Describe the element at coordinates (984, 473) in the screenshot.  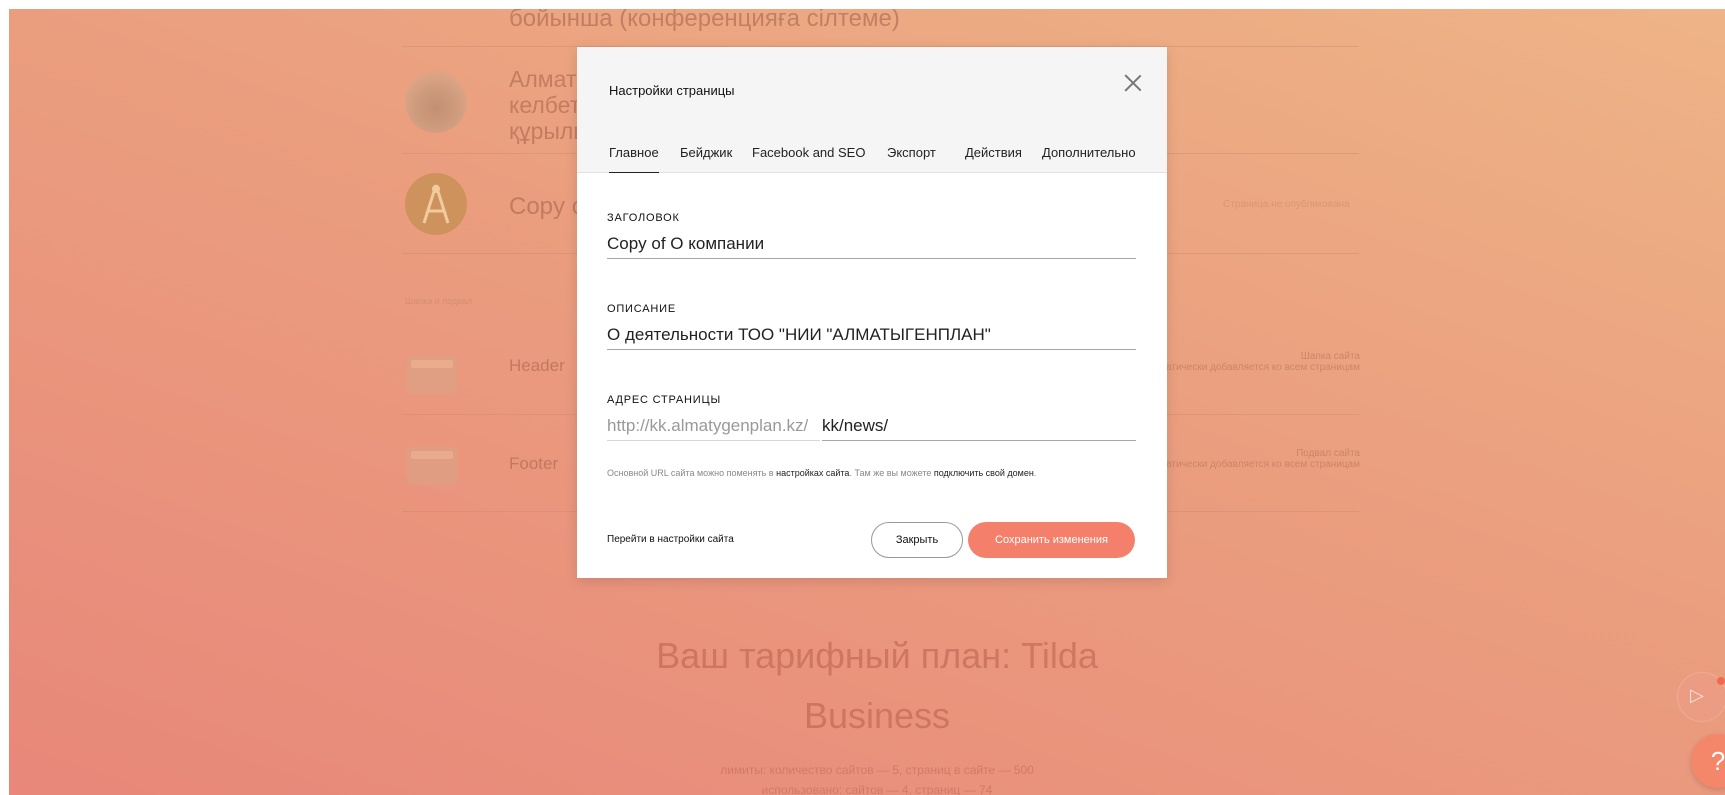
I see `connect-domain-link: подключить свой домен` at that location.